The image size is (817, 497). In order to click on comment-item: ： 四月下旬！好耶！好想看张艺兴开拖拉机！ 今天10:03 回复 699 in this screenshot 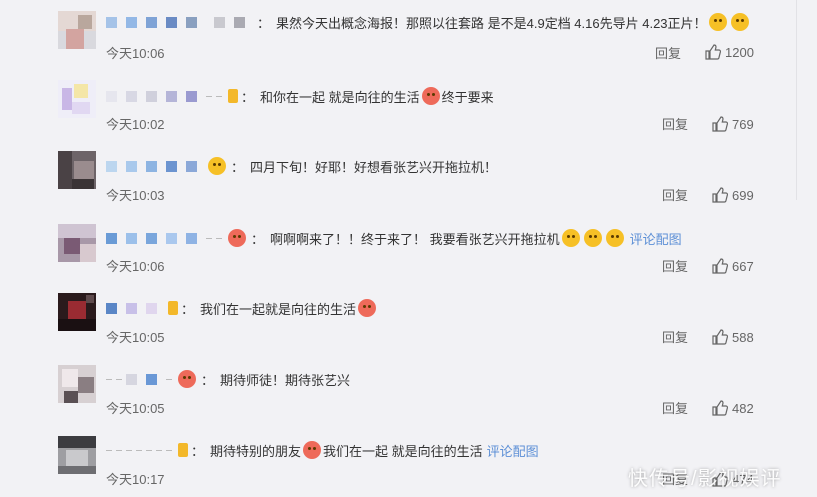, I will do `click(398, 177)`.